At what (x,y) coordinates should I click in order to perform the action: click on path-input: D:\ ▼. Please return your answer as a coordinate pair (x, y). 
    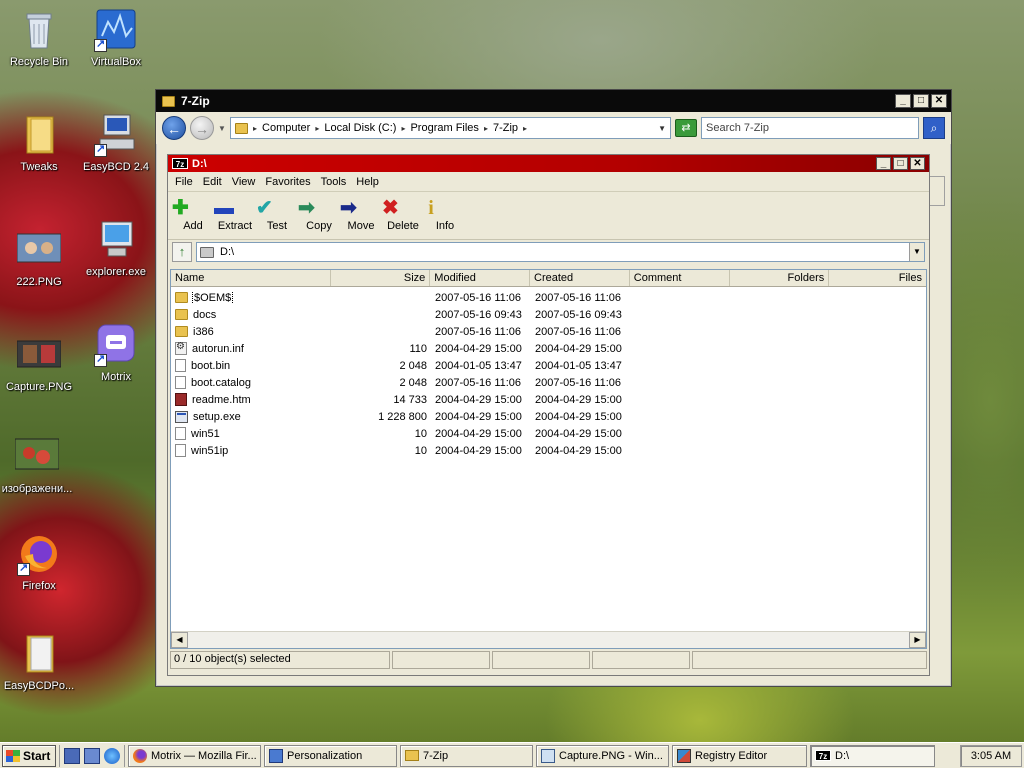
    Looking at the image, I should click on (560, 252).